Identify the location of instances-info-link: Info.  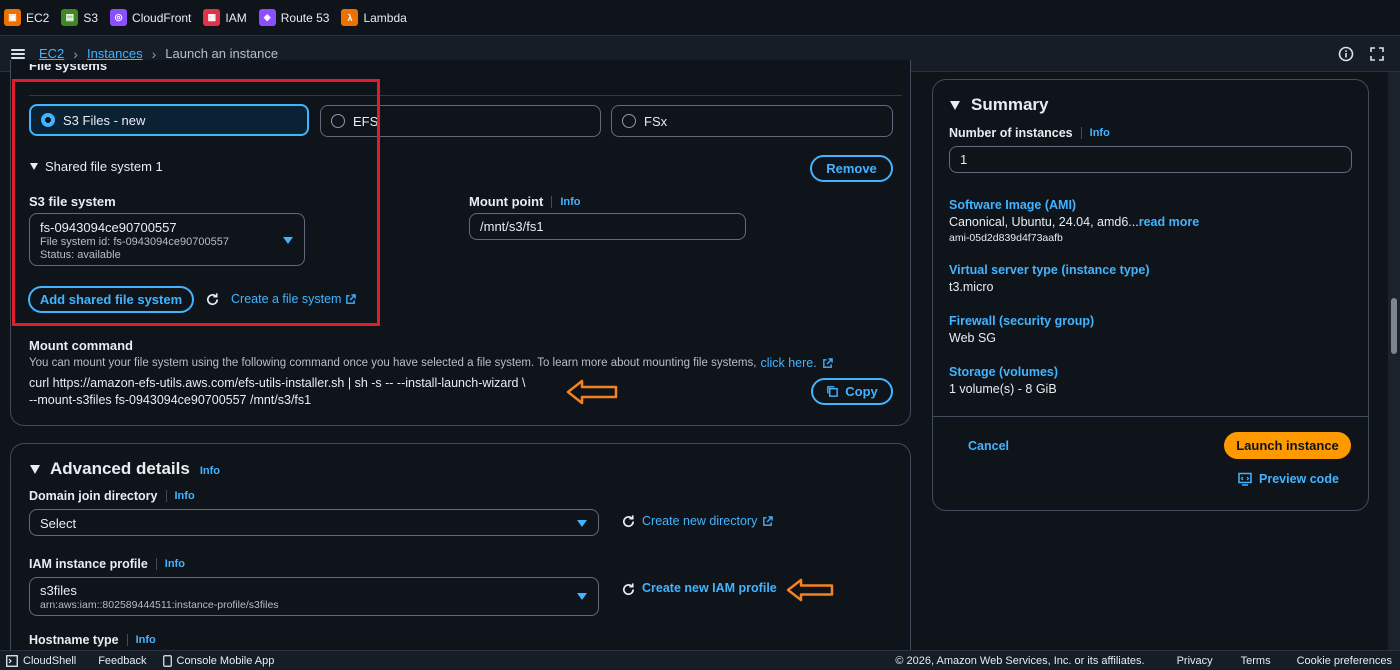
(1100, 133).